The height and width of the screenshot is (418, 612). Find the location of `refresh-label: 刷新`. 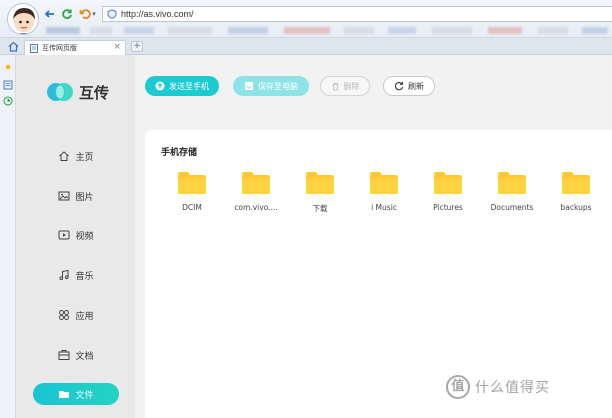

refresh-label: 刷新 is located at coordinates (416, 86).